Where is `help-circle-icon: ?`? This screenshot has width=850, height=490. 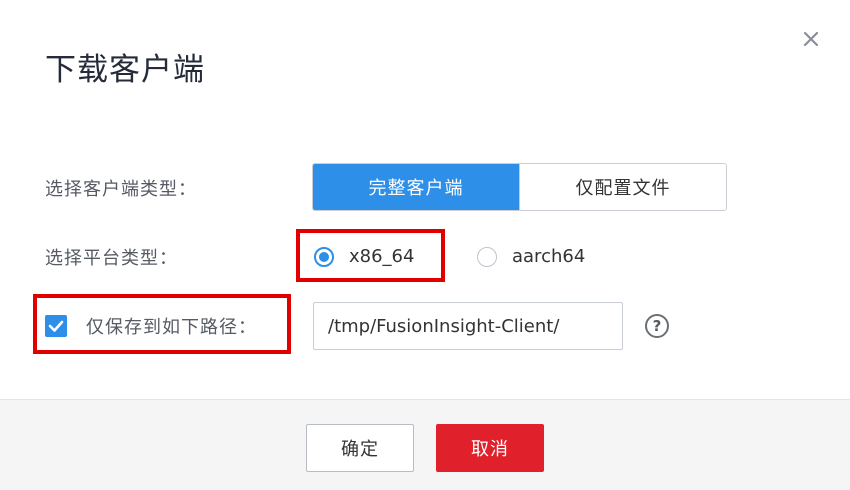
help-circle-icon: ? is located at coordinates (657, 326).